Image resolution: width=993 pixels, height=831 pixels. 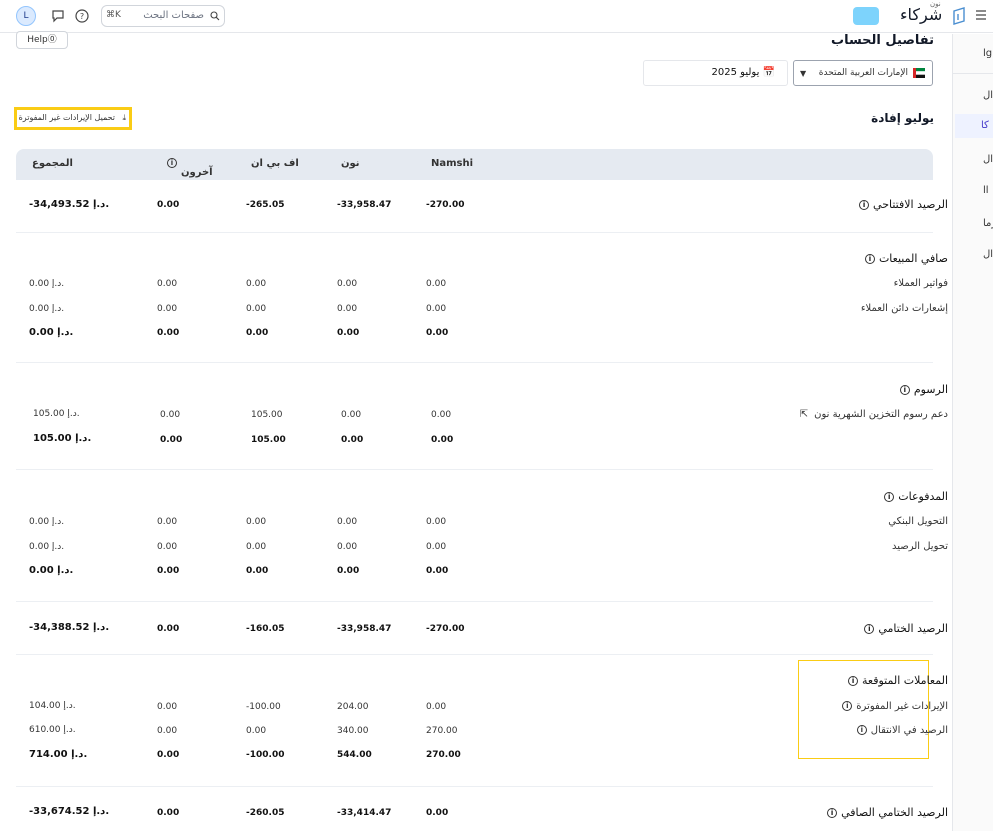 I want to click on payments-sum-total: 0.00 د.إ., so click(x=51, y=570).